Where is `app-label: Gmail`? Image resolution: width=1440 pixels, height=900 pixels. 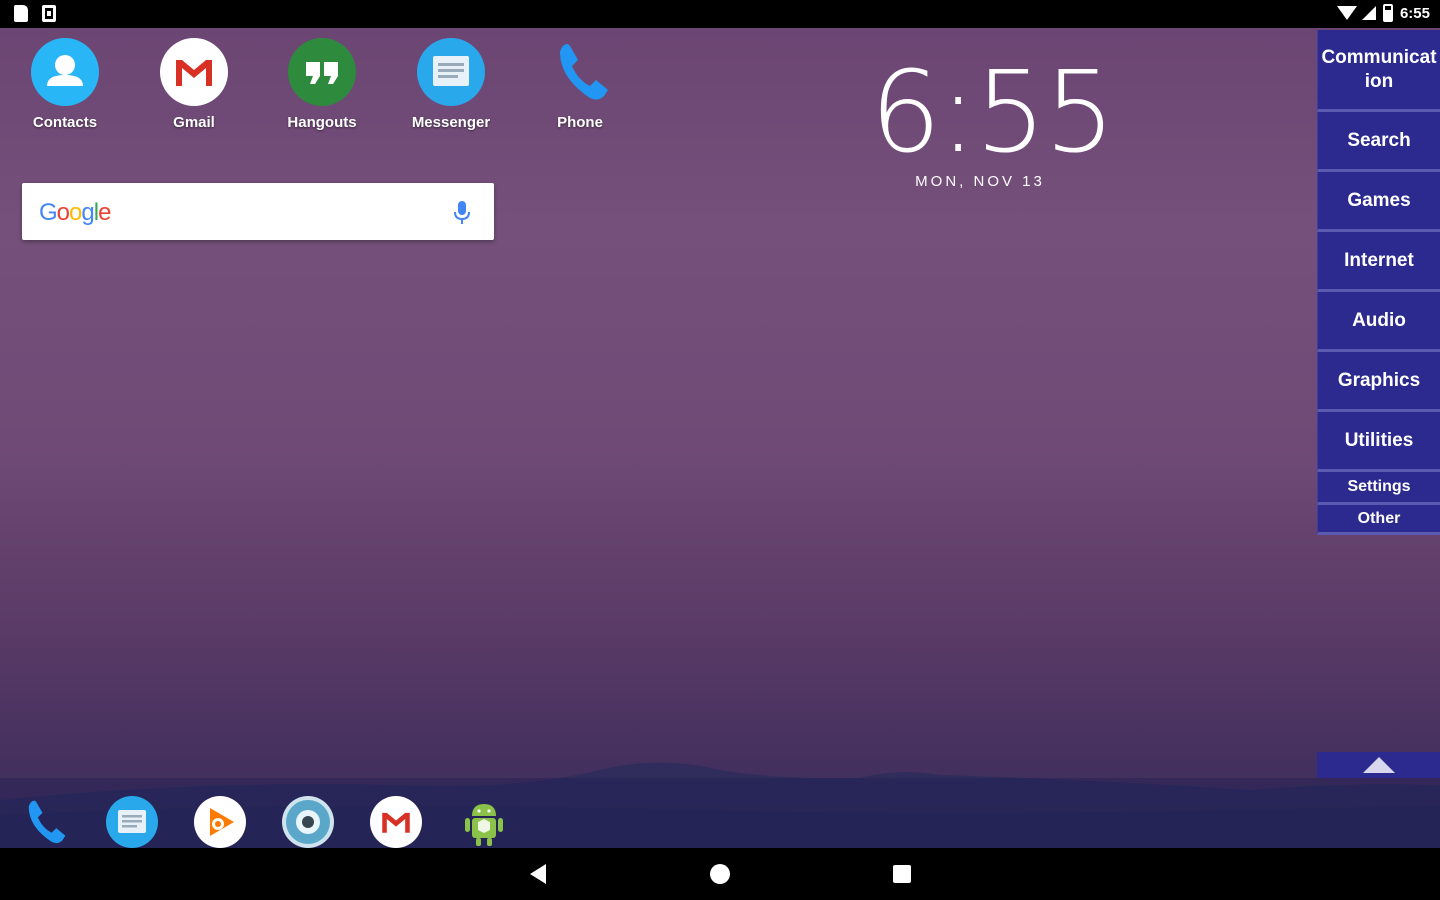
app-label: Gmail is located at coordinates (194, 122).